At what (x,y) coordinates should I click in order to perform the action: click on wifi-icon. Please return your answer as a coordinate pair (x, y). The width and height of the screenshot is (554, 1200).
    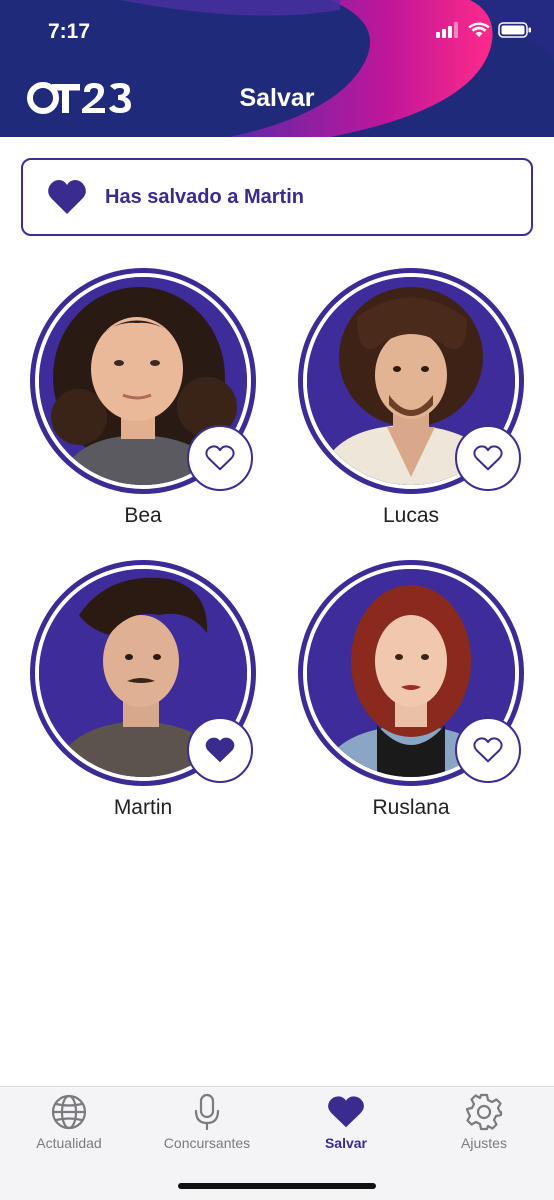
    Looking at the image, I should click on (479, 29).